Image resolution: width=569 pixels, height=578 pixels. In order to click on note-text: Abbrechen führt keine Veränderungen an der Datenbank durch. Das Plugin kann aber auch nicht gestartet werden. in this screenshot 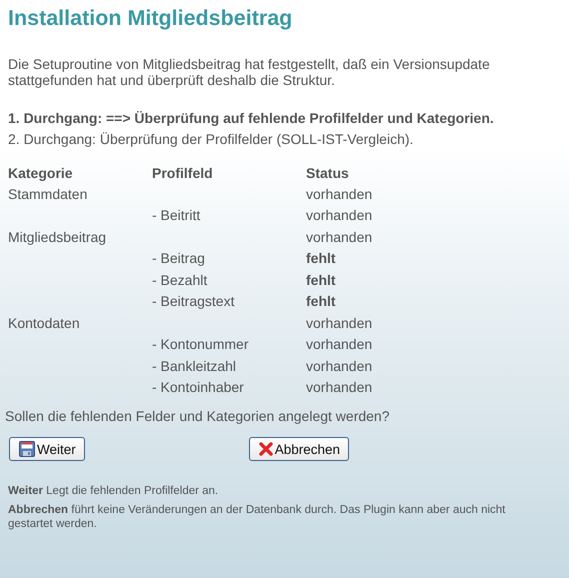, I will do `click(257, 517)`.